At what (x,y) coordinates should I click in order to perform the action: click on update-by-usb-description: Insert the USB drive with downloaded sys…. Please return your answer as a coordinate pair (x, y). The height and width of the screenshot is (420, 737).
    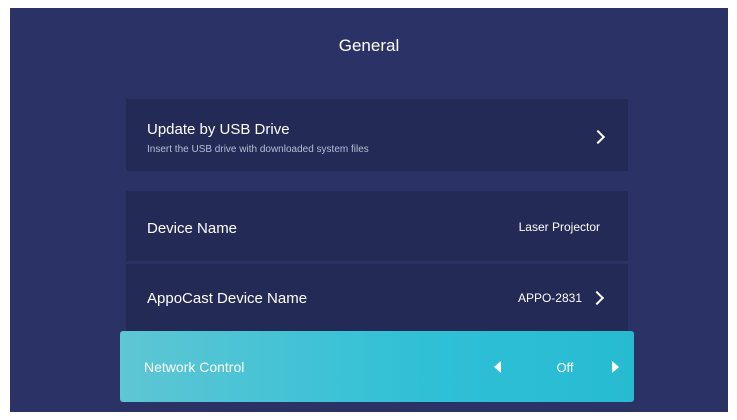
    Looking at the image, I should click on (258, 149).